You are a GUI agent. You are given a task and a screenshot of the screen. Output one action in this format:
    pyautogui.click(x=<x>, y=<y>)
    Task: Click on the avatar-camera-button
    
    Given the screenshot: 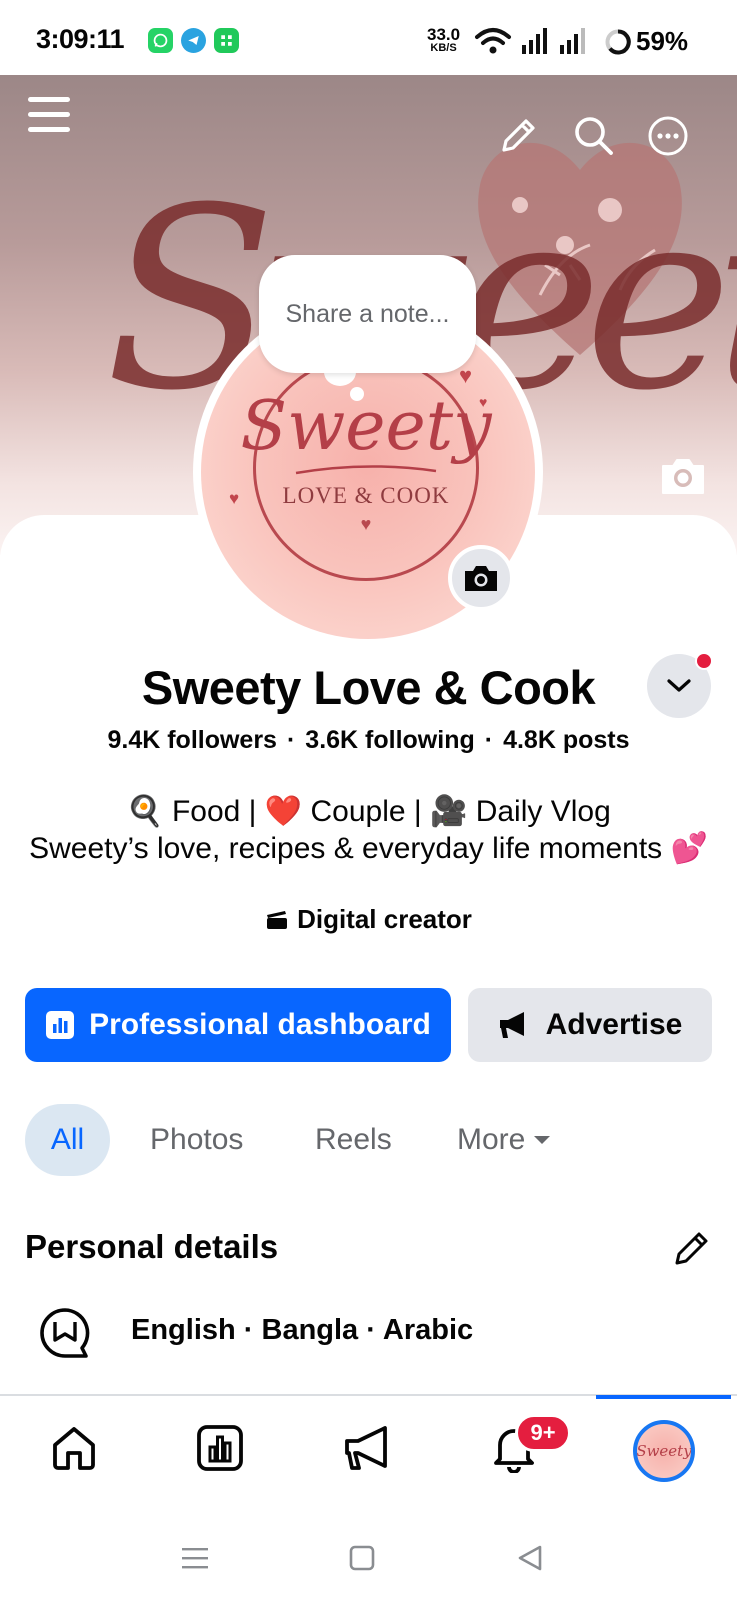 What is the action you would take?
    pyautogui.click(x=481, y=578)
    